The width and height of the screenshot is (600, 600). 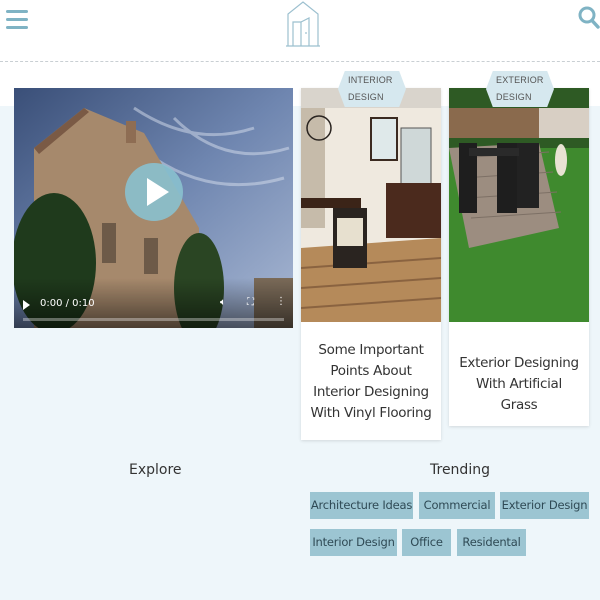 I want to click on volume-icon: 🔈︎, so click(x=223, y=302).